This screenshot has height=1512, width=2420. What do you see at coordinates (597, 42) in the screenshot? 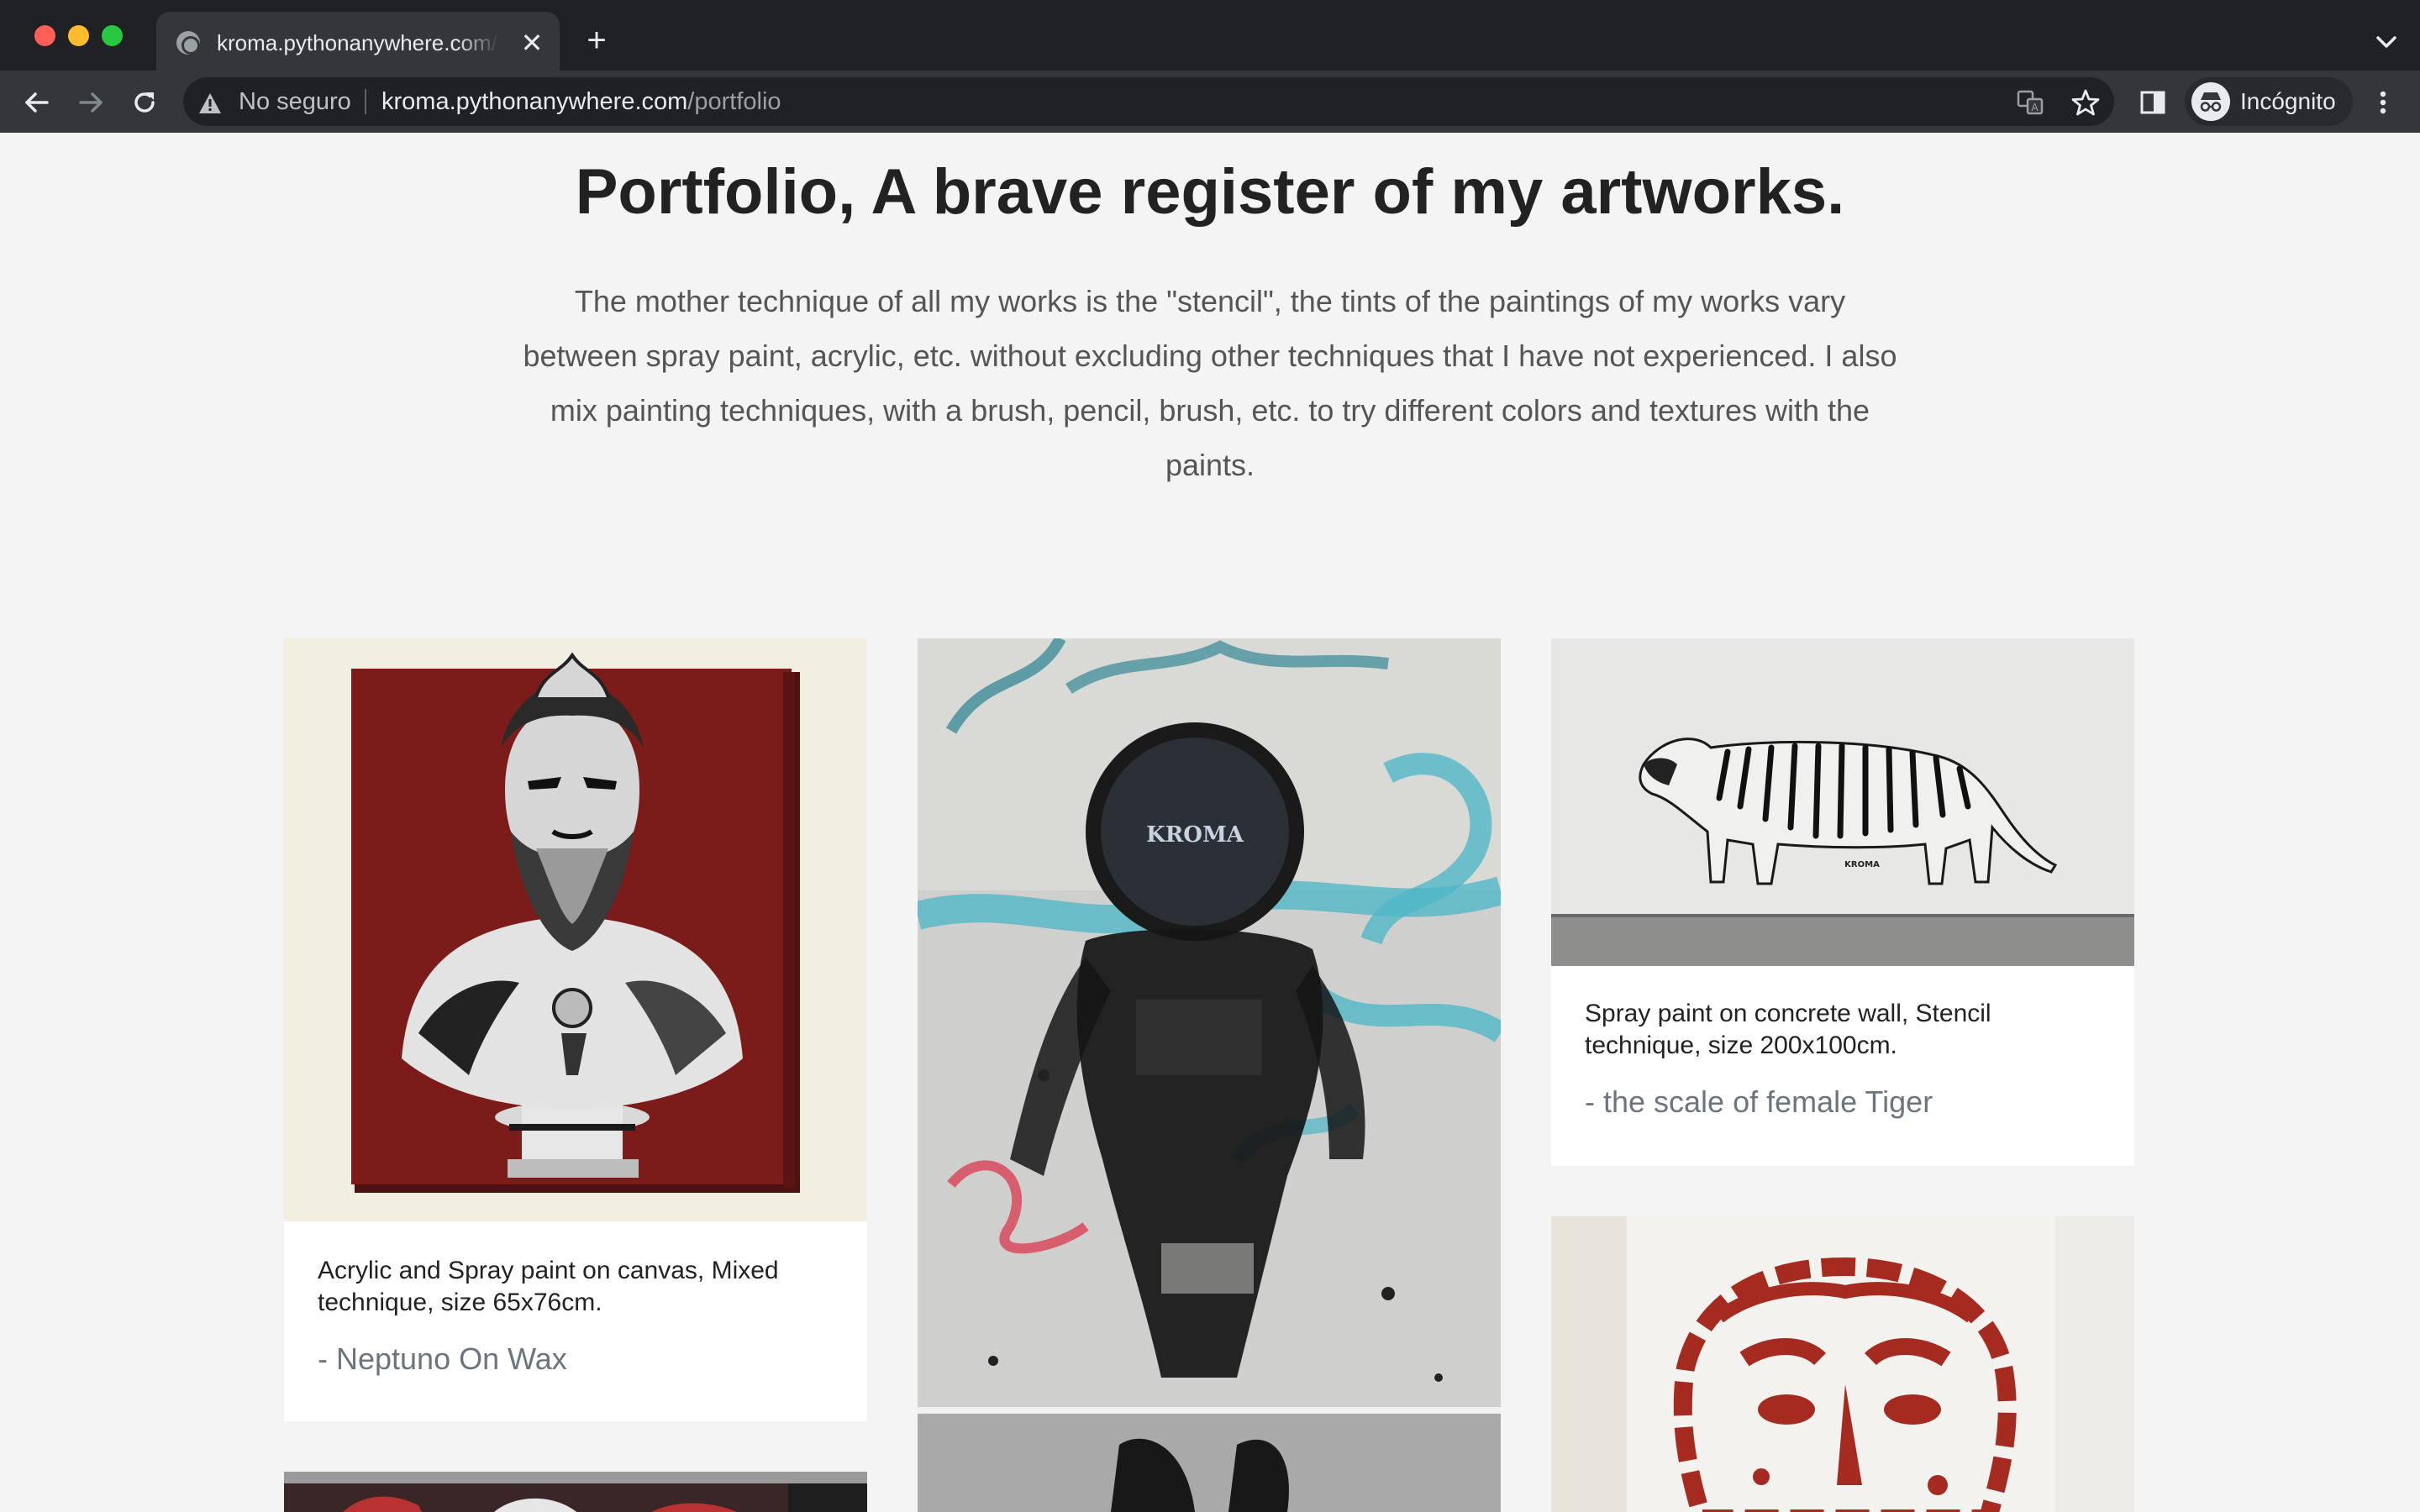
I see `new-tab-button: +` at bounding box center [597, 42].